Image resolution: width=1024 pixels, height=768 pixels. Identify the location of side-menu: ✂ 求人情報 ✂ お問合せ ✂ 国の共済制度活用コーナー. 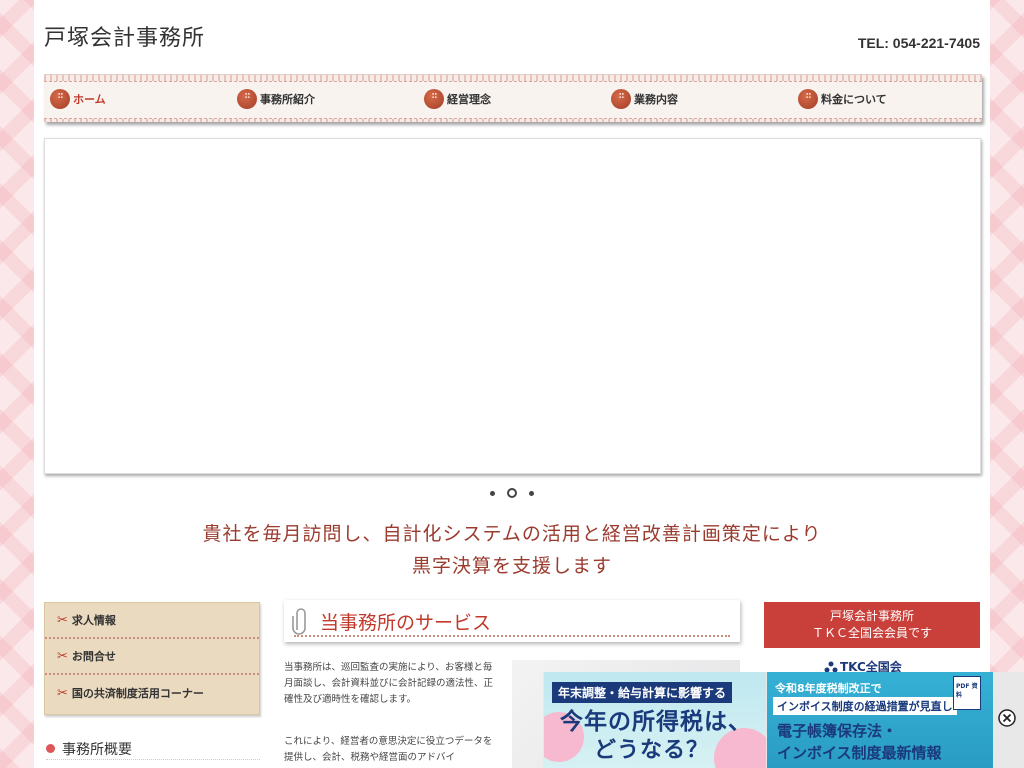
(152, 658).